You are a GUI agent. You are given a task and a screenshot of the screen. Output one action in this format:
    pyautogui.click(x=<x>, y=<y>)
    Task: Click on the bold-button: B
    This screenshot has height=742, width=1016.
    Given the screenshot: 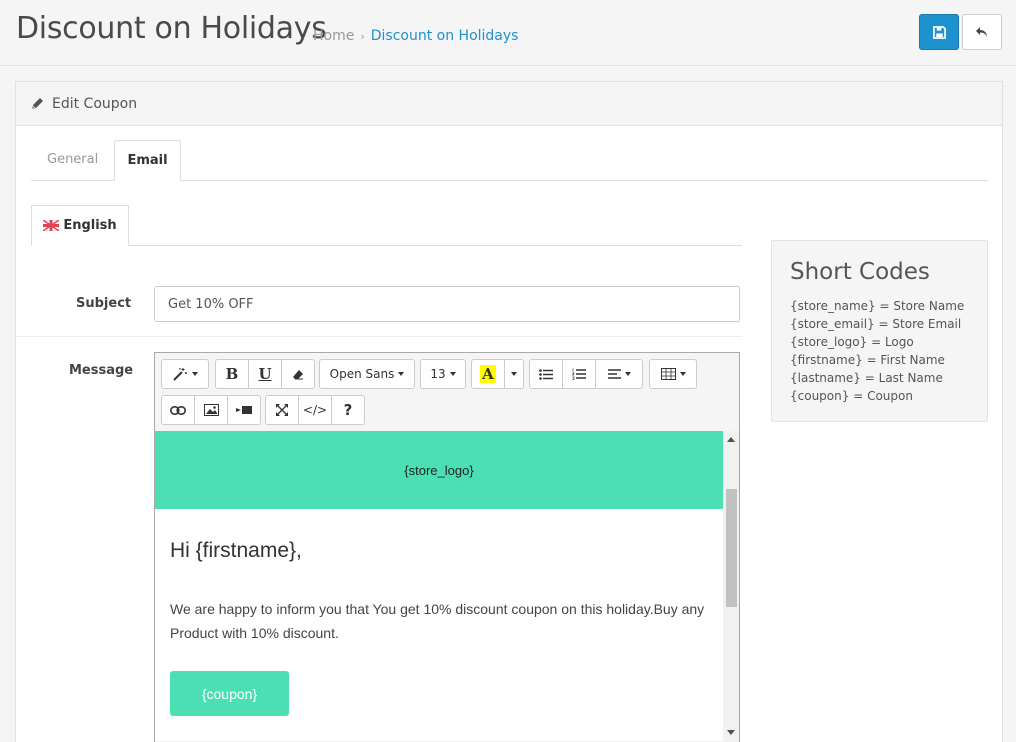 What is the action you would take?
    pyautogui.click(x=232, y=374)
    